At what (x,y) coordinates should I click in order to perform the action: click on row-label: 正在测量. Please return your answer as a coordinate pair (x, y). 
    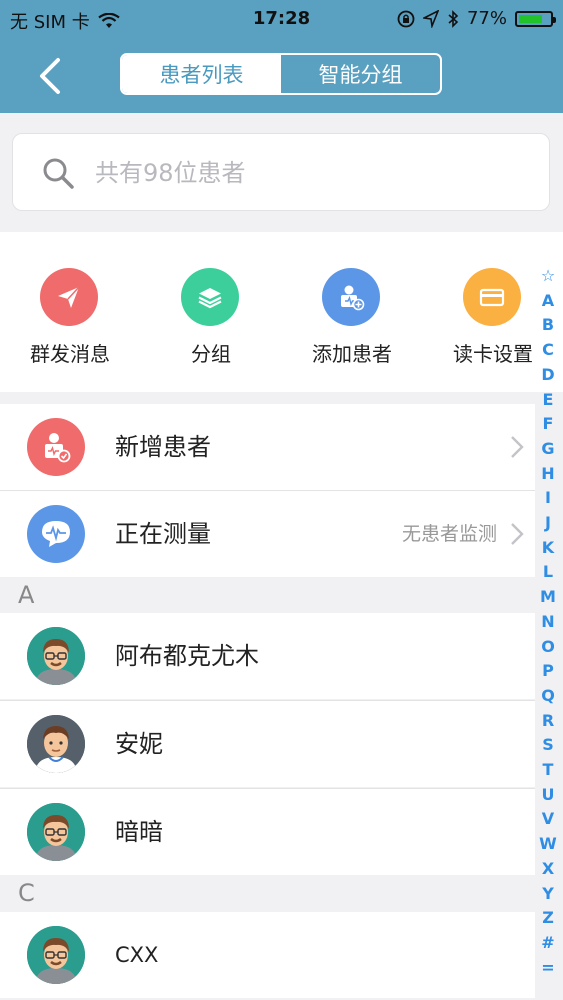
    Looking at the image, I should click on (163, 534).